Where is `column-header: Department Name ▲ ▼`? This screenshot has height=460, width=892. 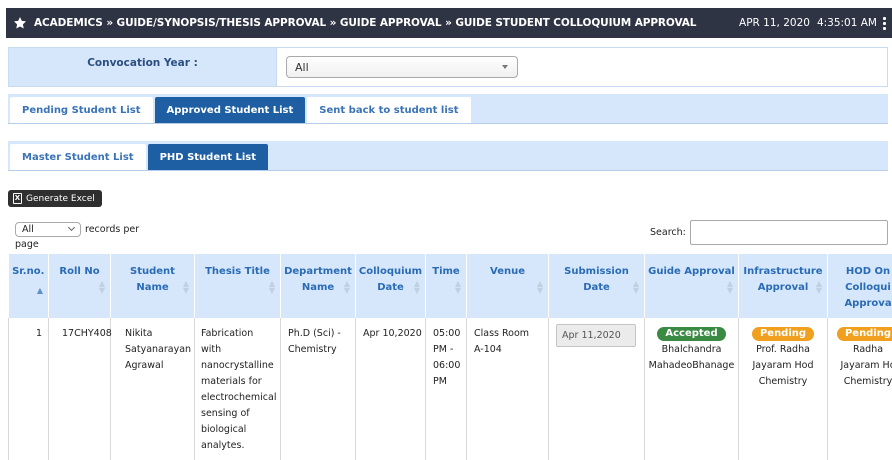
column-header: Department Name ▲ ▼ is located at coordinates (318, 286).